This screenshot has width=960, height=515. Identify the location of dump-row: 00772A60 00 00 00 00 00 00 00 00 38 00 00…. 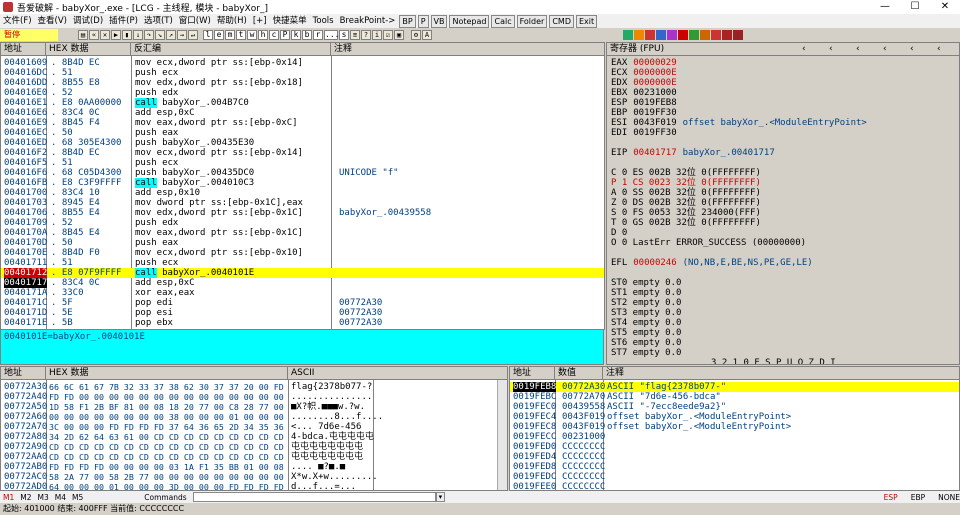
(248, 417).